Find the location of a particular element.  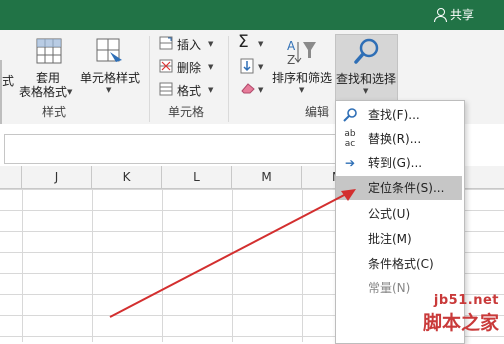

watermark: jb51.net 脚本之家 is located at coordinates (461, 314).